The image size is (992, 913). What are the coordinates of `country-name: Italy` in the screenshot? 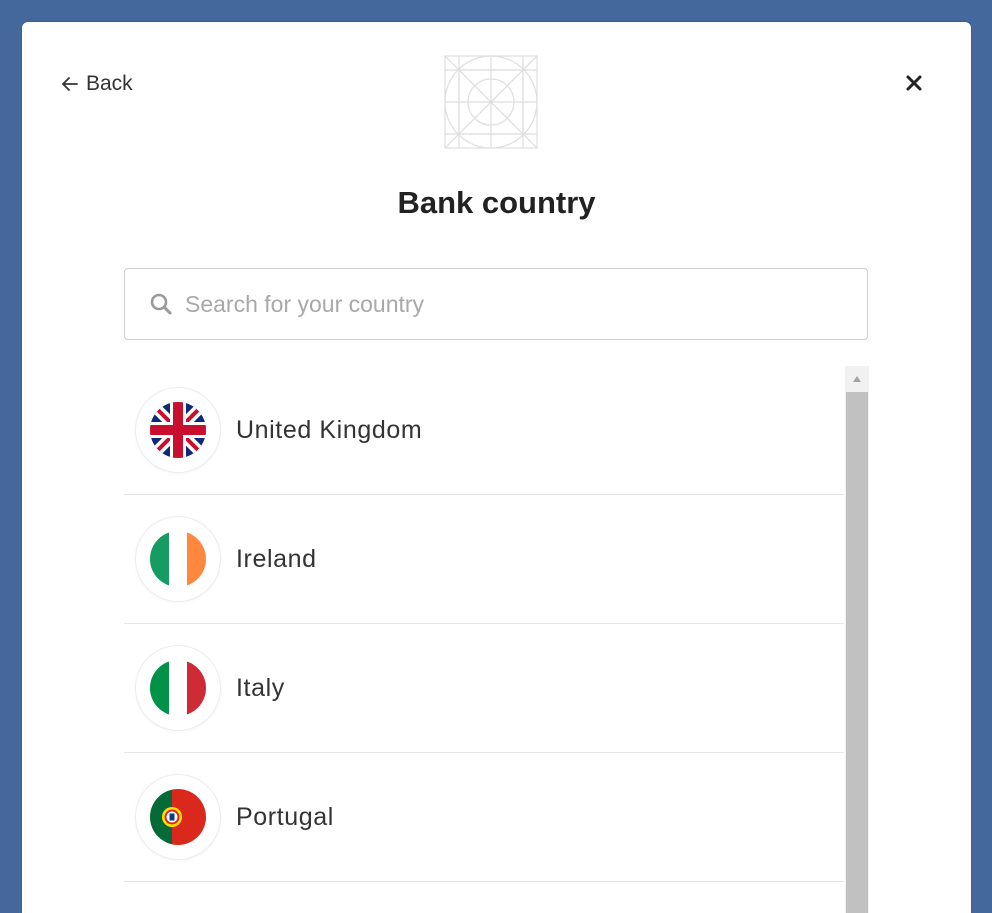 It's located at (260, 687).